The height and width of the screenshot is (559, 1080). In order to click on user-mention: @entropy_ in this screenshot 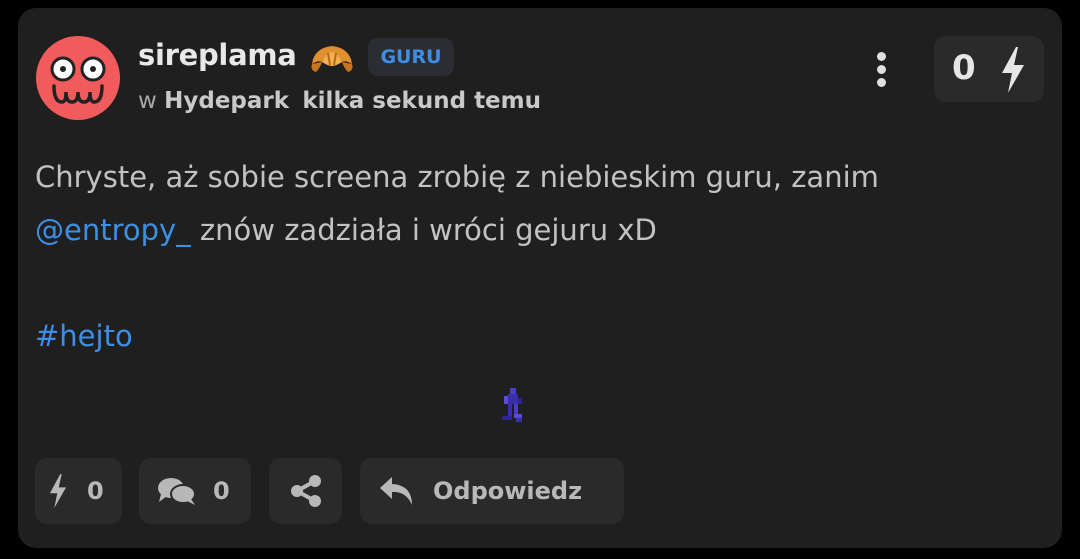, I will do `click(113, 230)`.